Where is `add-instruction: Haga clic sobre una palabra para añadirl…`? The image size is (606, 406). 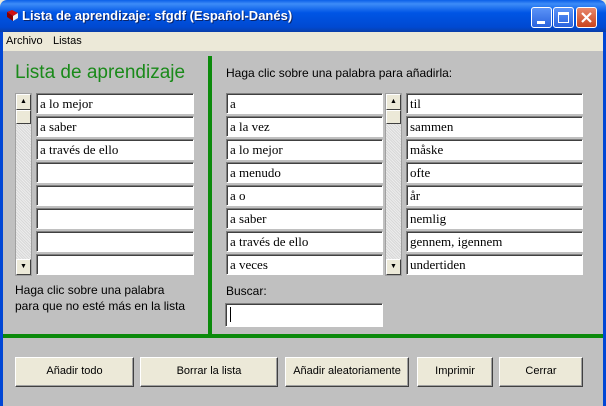 add-instruction: Haga clic sobre una palabra para añadirl… is located at coordinates (339, 73).